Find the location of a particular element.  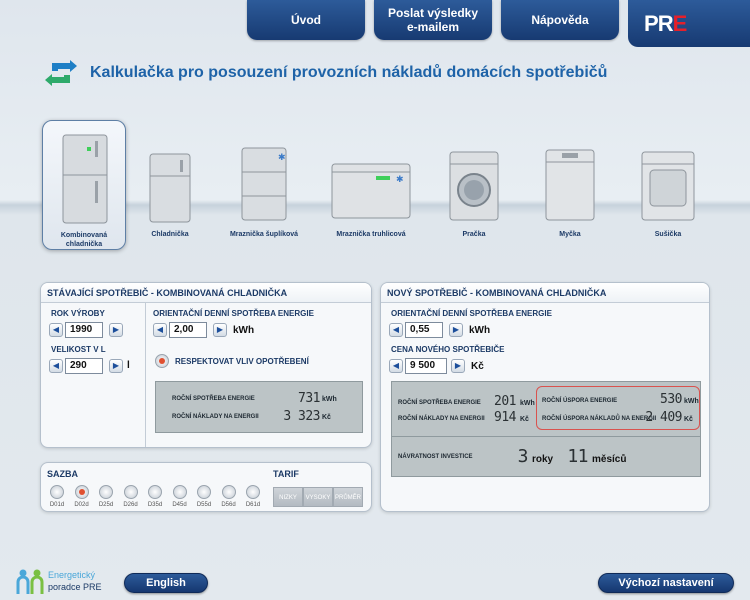

sazba-label: D01d is located at coordinates (57, 505).